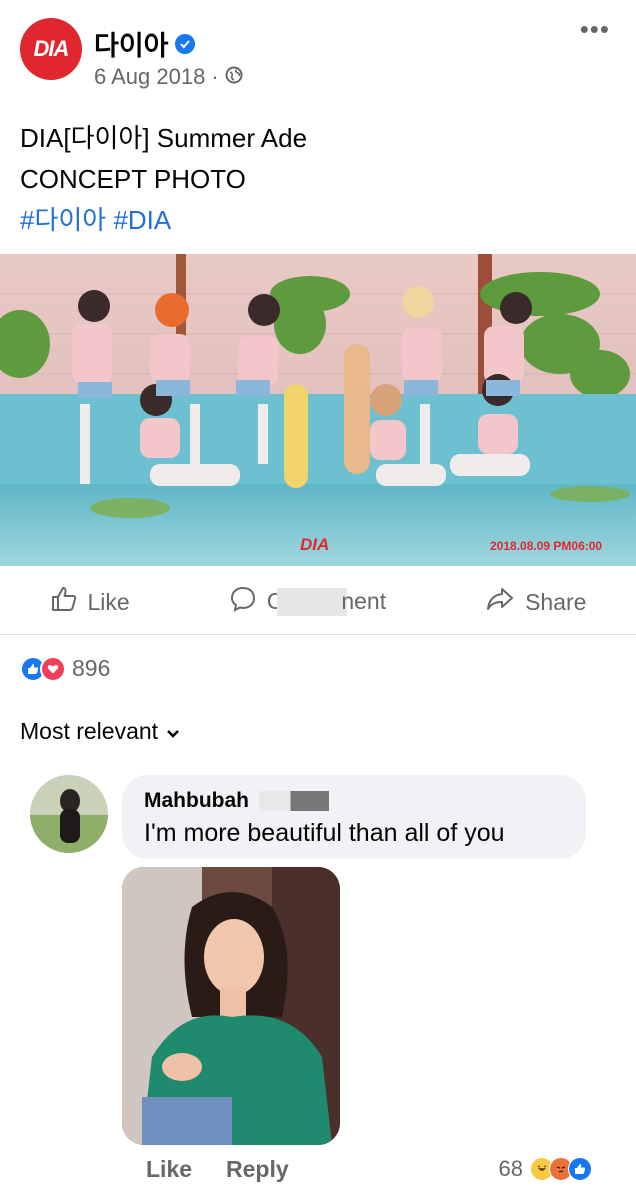 This screenshot has height=1200, width=636. I want to click on commenter-avatar, so click(69, 814).